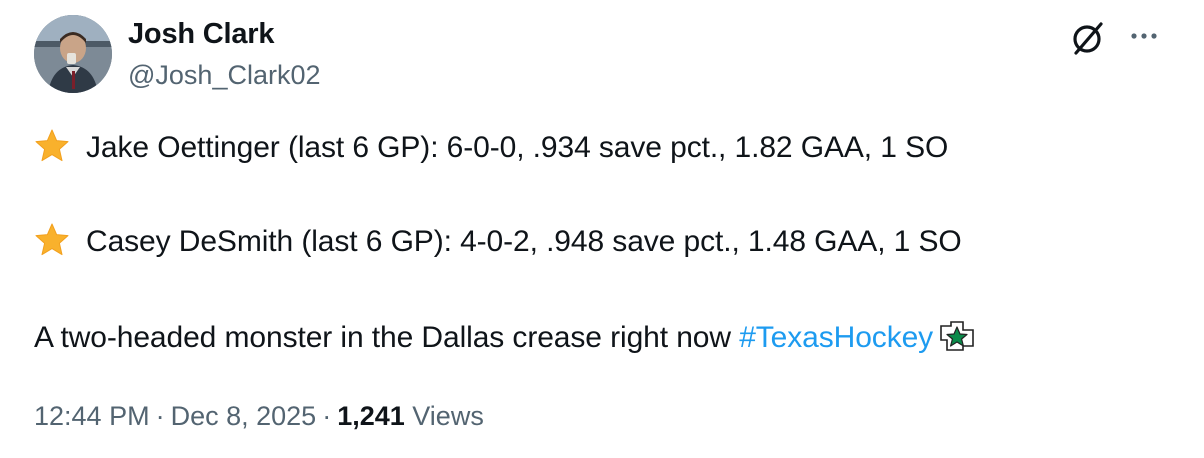 Image resolution: width=1204 pixels, height=458 pixels. What do you see at coordinates (1144, 36) in the screenshot?
I see `more-icon` at bounding box center [1144, 36].